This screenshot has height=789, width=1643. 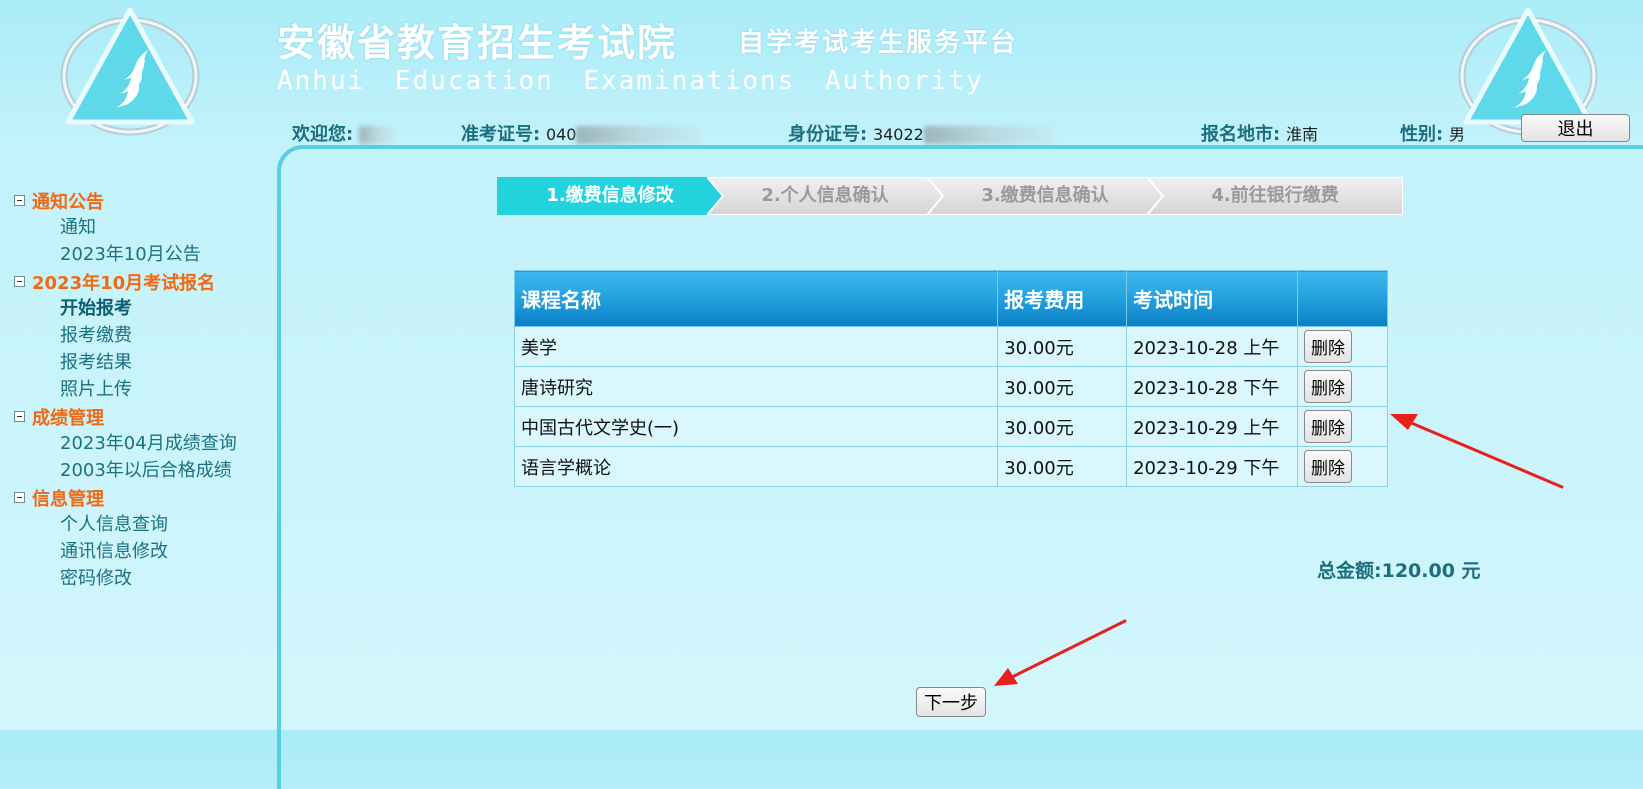 I want to click on section-title: 成绩管理, so click(x=68, y=418).